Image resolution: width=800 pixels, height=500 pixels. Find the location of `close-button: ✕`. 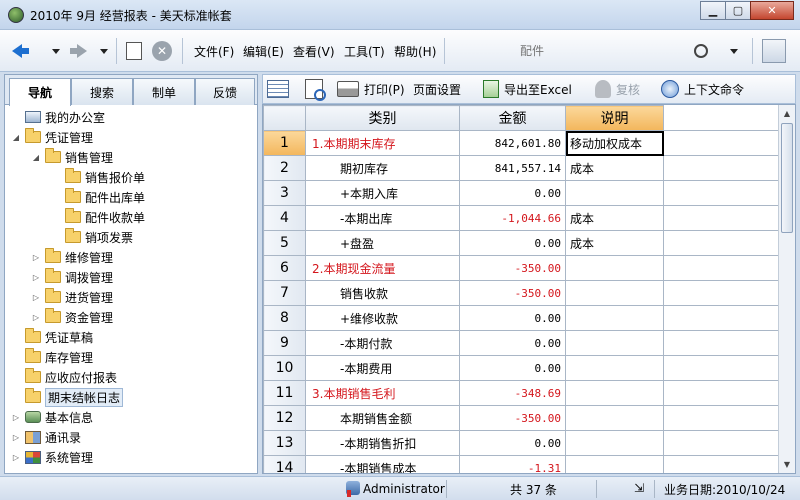

close-button: ✕ is located at coordinates (772, 10).